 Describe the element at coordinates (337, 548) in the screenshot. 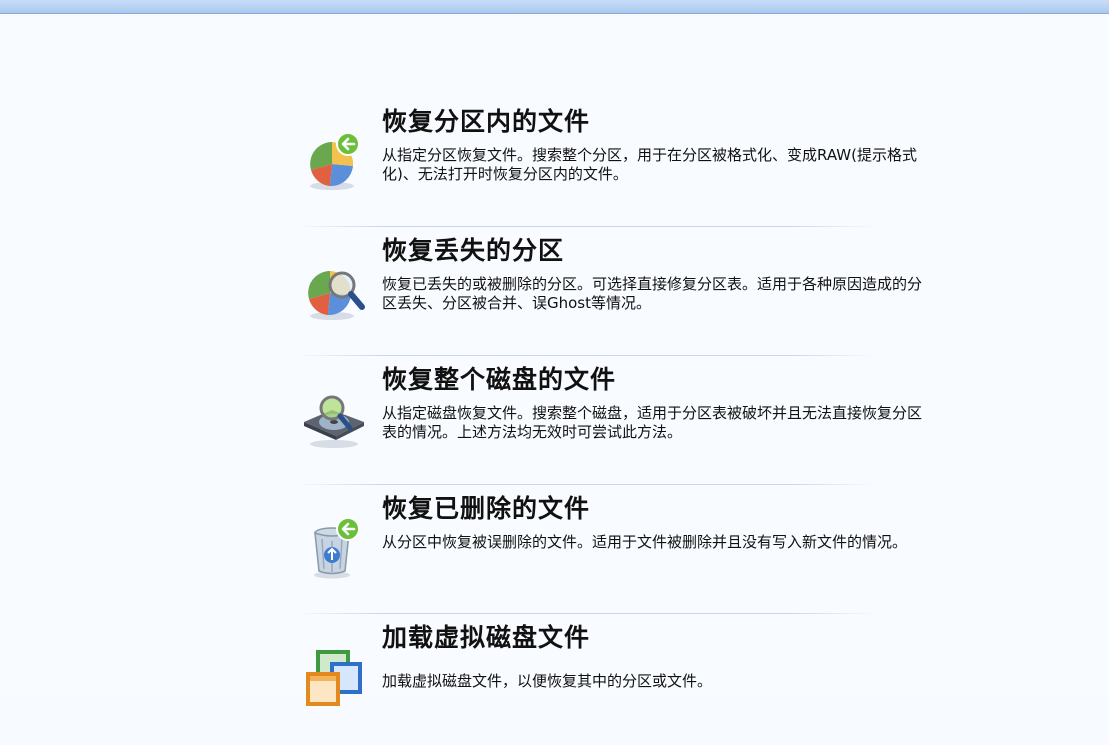

I see `recycle-bin-restore-icon` at that location.